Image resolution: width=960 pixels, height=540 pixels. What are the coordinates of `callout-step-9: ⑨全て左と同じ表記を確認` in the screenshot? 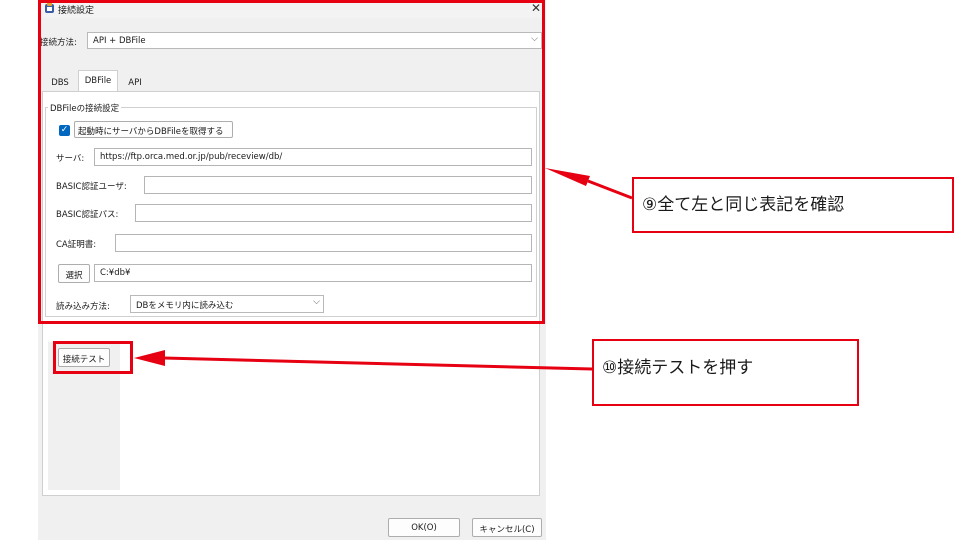 It's located at (793, 205).